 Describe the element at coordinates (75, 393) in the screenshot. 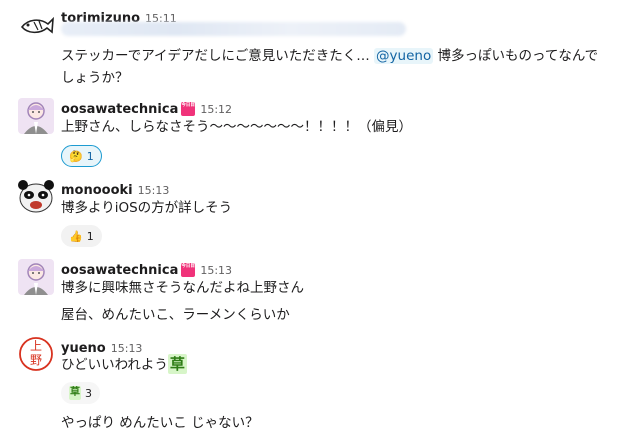

I see `kusa-icon: 草` at that location.